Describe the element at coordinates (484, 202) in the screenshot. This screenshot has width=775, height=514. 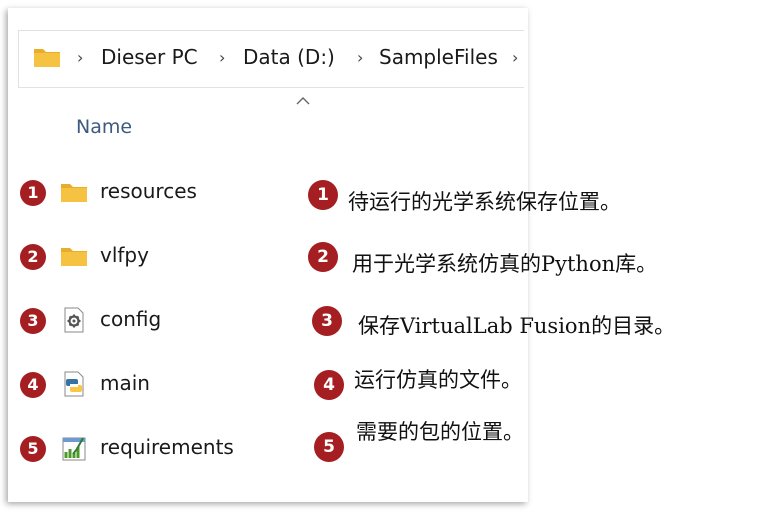
I see `annotation-text: 待运行的光学系统保存位置。` at that location.